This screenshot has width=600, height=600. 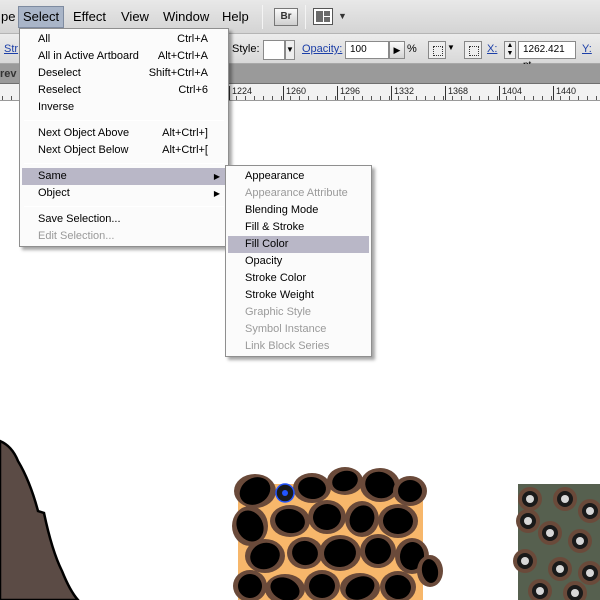 What do you see at coordinates (185, 133) in the screenshot?
I see `menu-item-shortcut: Alt+Ctrl+]` at bounding box center [185, 133].